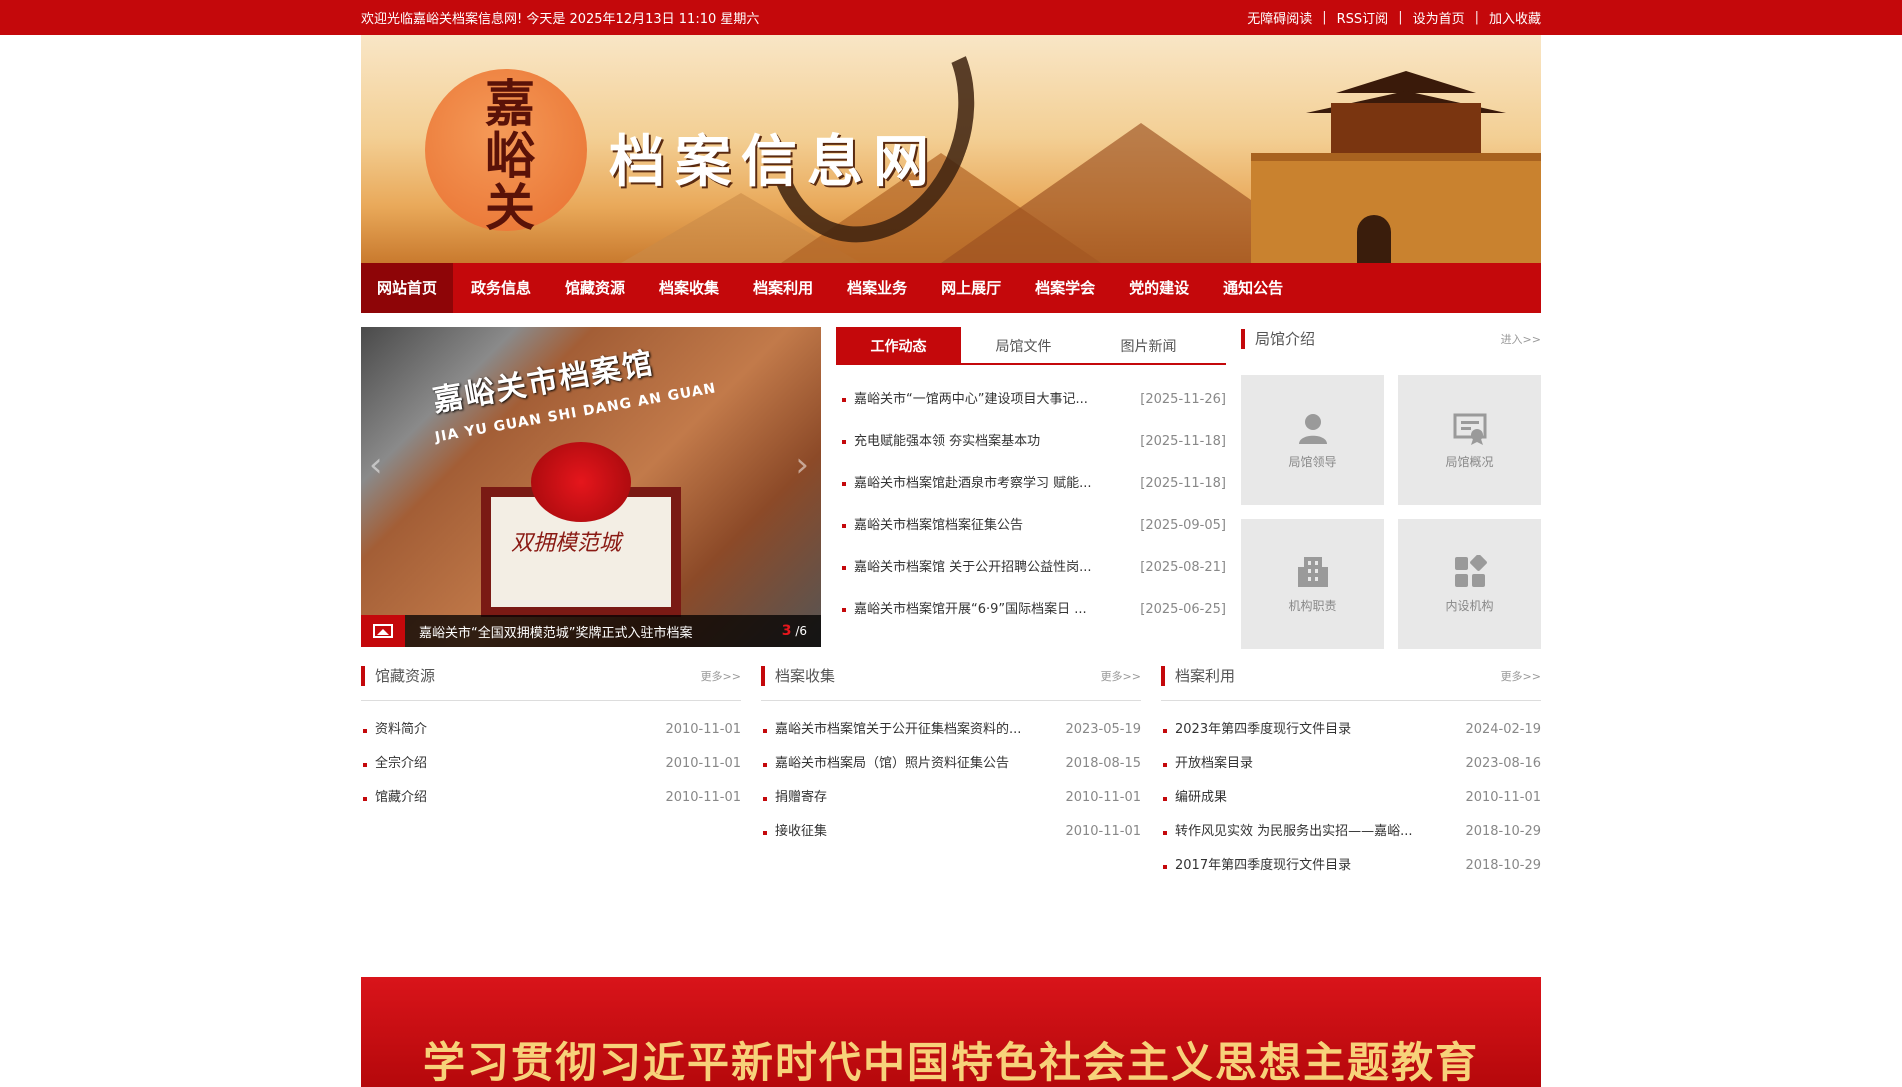 The height and width of the screenshot is (1087, 1902). What do you see at coordinates (950, 1062) in the screenshot?
I see `banner-slogan: 学习贯彻习近平新时代中国特色社会主义思想主题教育` at bounding box center [950, 1062].